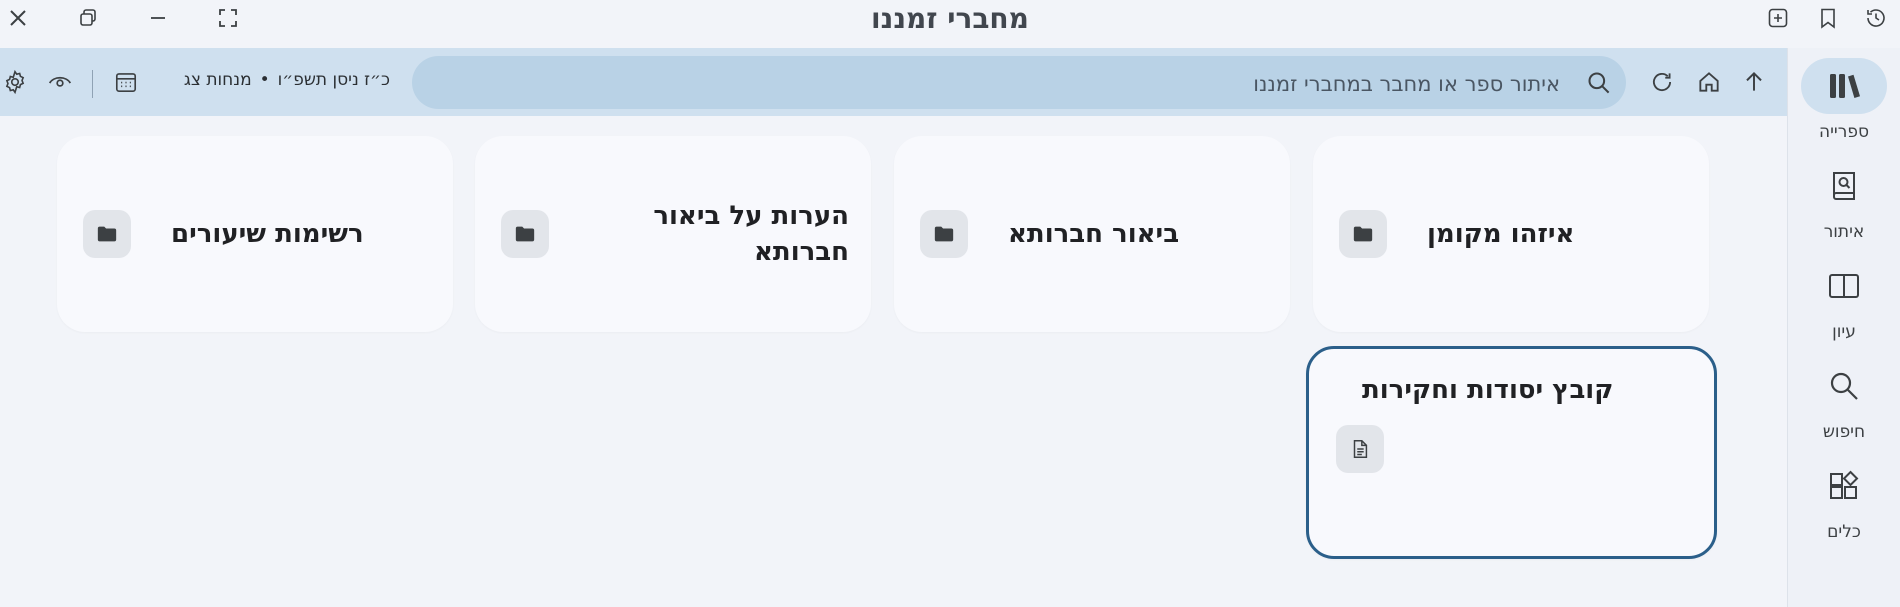 Image resolution: width=1900 pixels, height=607 pixels. What do you see at coordinates (1844, 532) in the screenshot?
I see `sidebar-item-label: כלים` at bounding box center [1844, 532].